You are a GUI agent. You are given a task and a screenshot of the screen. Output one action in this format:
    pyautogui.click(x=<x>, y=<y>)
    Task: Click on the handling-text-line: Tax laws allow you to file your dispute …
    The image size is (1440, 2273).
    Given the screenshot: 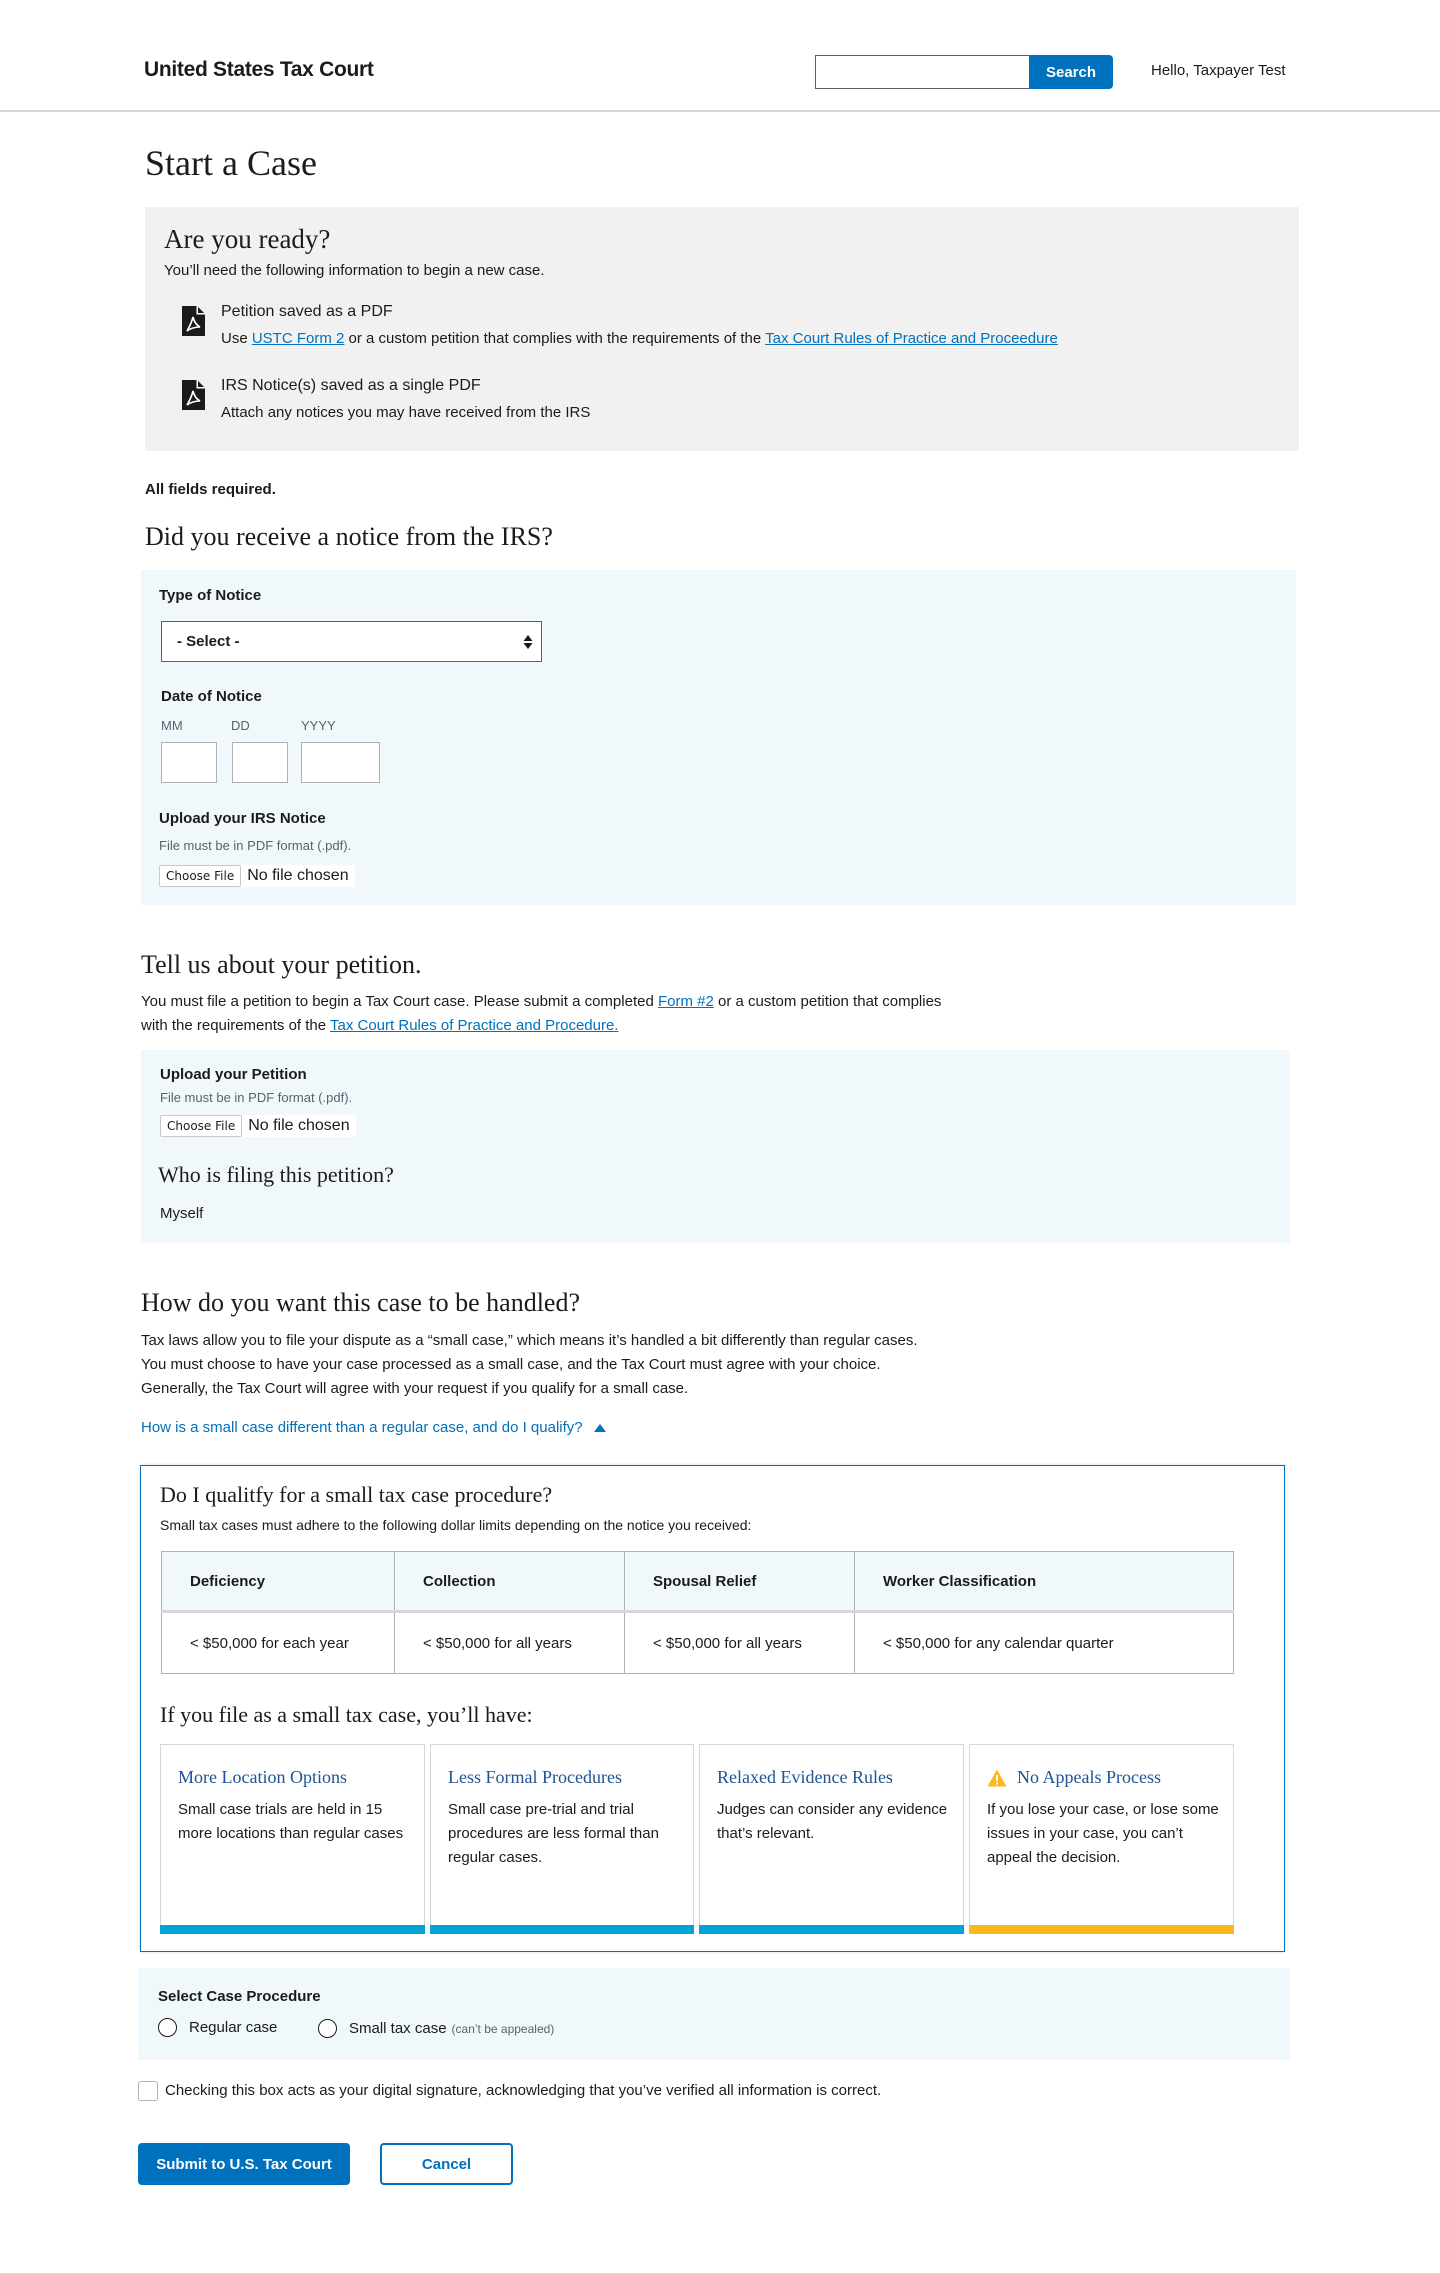 What is the action you would take?
    pyautogui.click(x=529, y=1340)
    